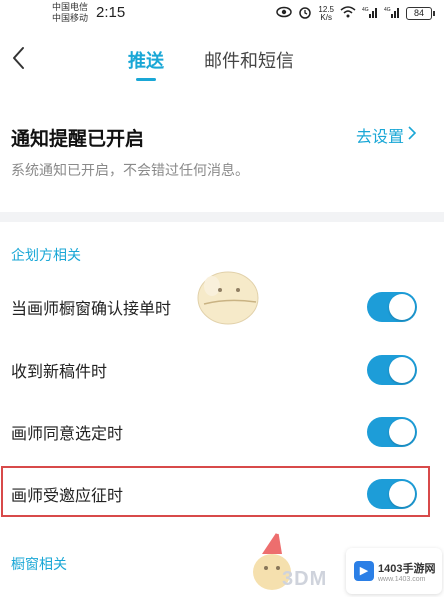  Describe the element at coordinates (305, 579) in the screenshot. I see `watermark-3dm: 3DM` at that location.